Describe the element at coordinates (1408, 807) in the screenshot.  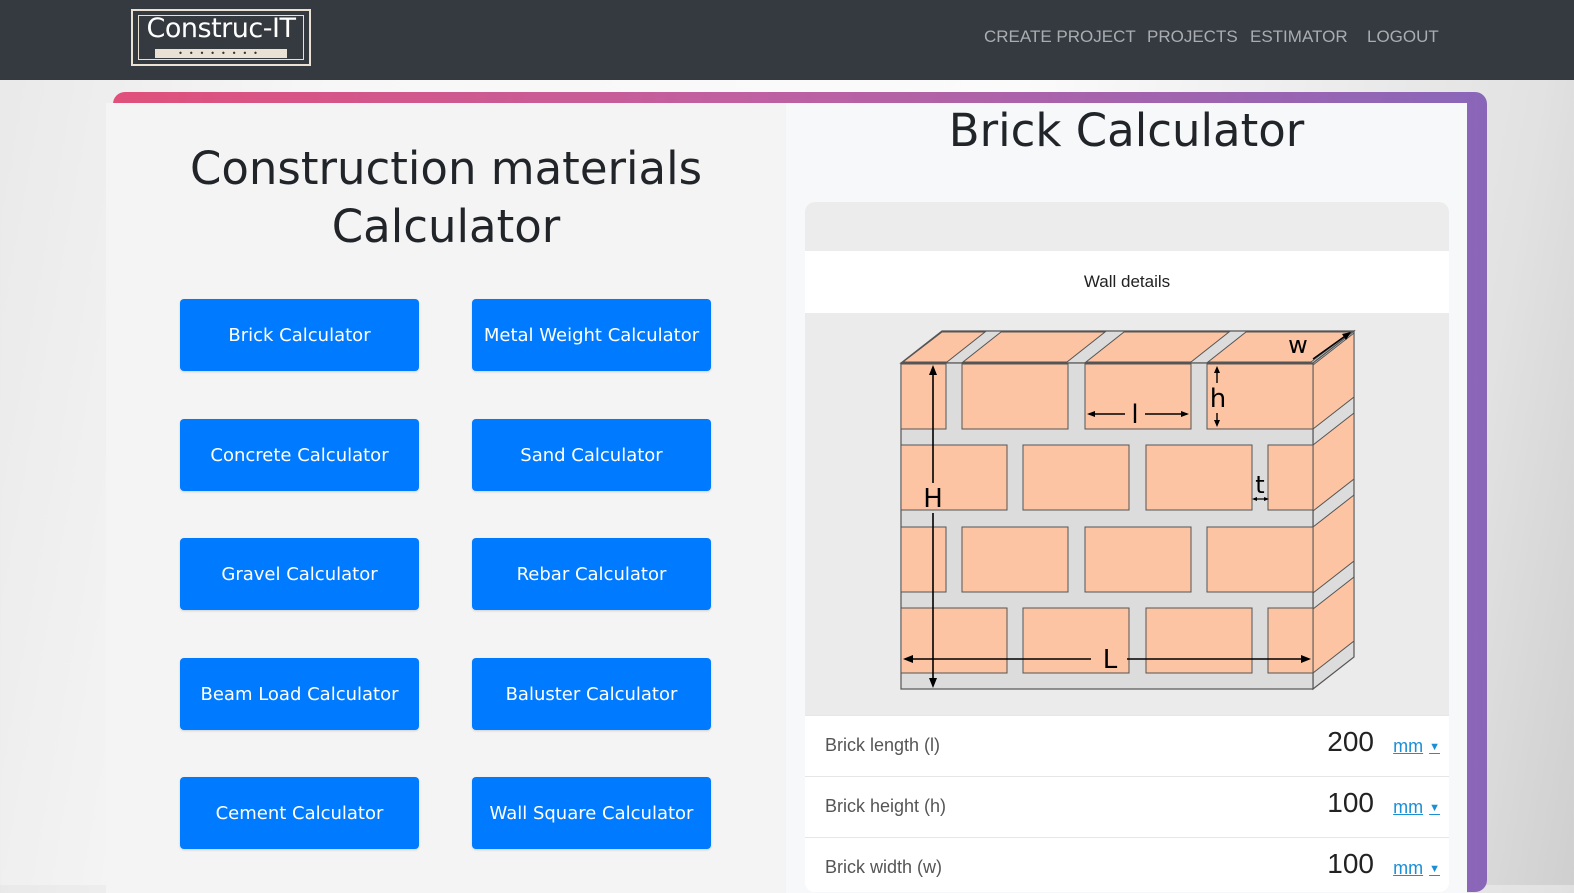
I see `brick-height-unit: mm` at that location.